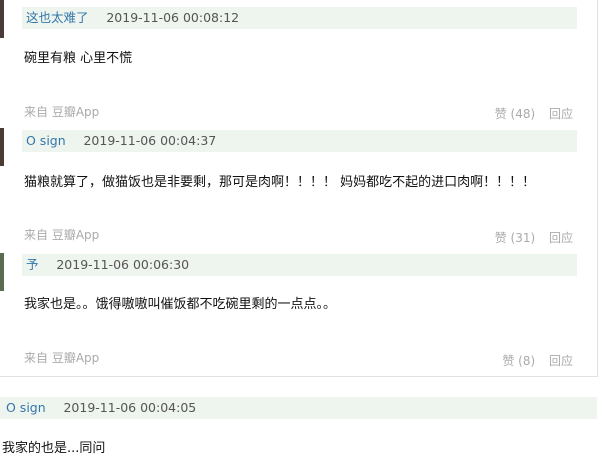  Describe the element at coordinates (299, 265) in the screenshot. I see `comment-header: 予 2019-11-06 00:06:30` at that location.